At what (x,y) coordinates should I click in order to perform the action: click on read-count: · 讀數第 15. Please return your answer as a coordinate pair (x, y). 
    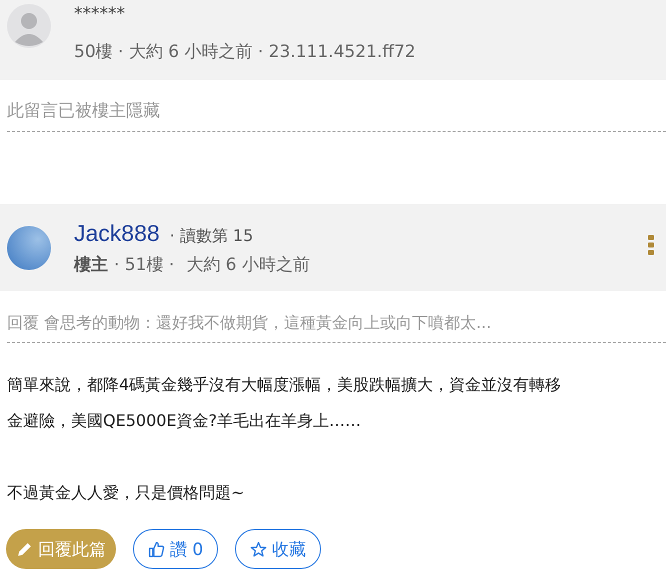
    Looking at the image, I should click on (212, 236).